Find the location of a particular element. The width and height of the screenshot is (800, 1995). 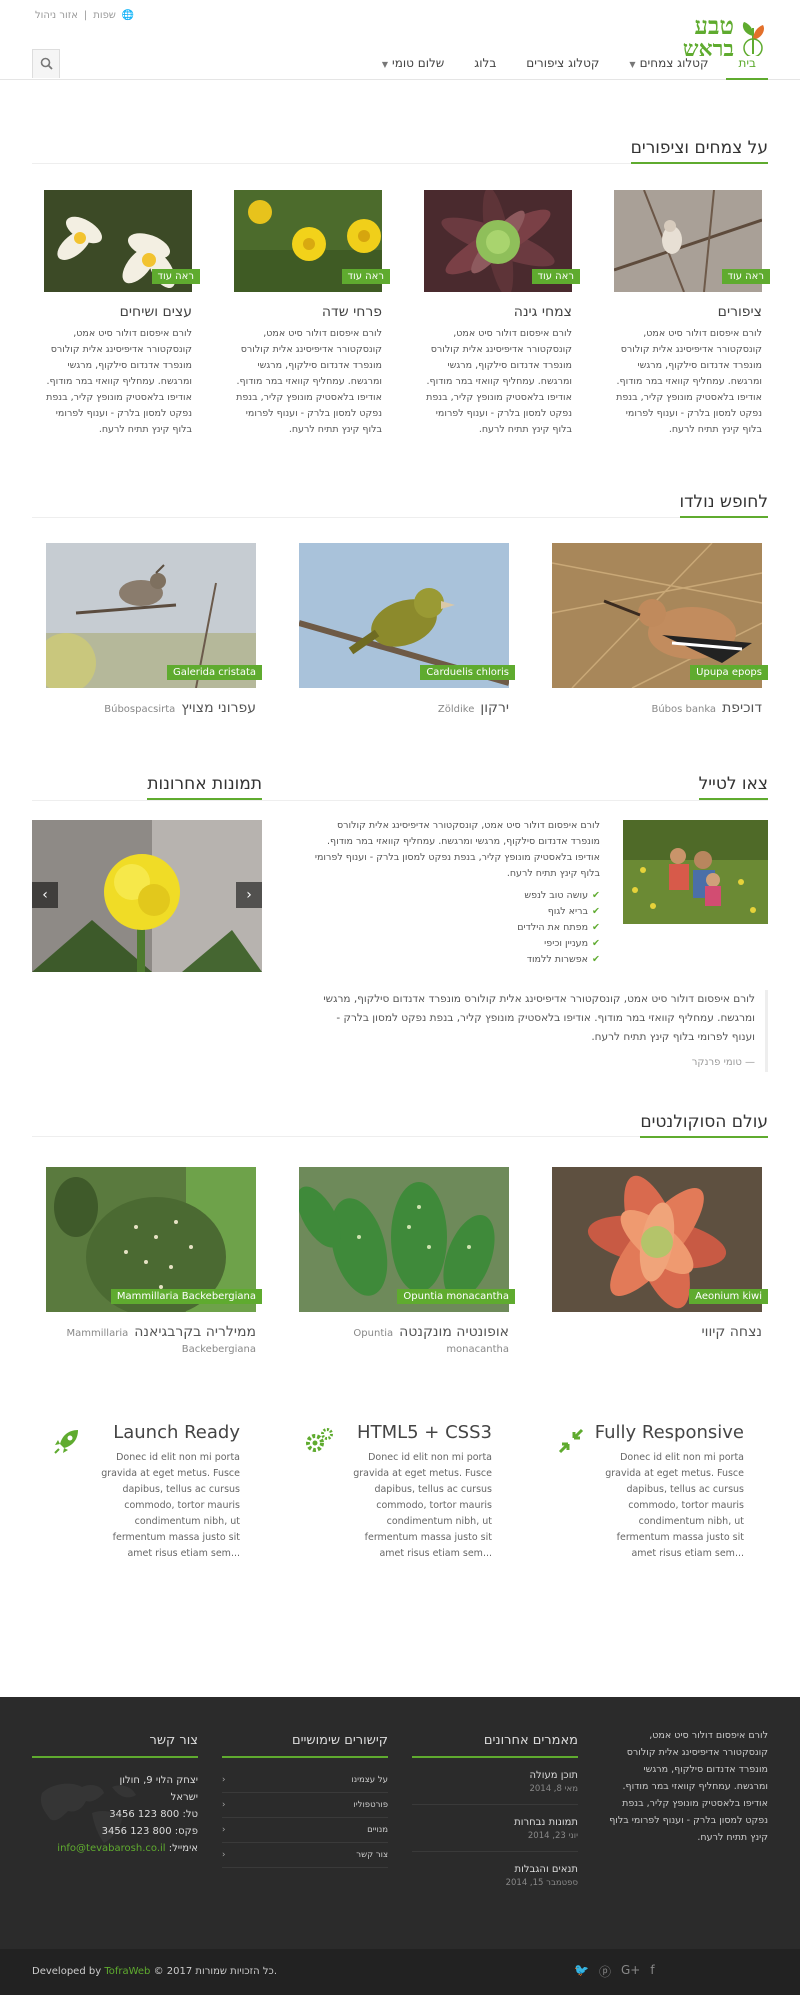

bird-on-branch-image: ראה עוד is located at coordinates (691, 241).